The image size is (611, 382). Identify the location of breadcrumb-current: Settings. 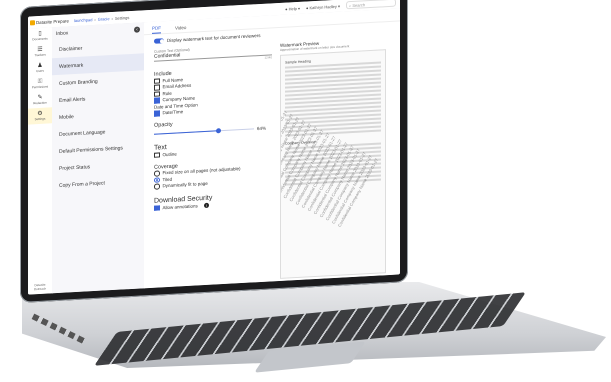
(122, 17).